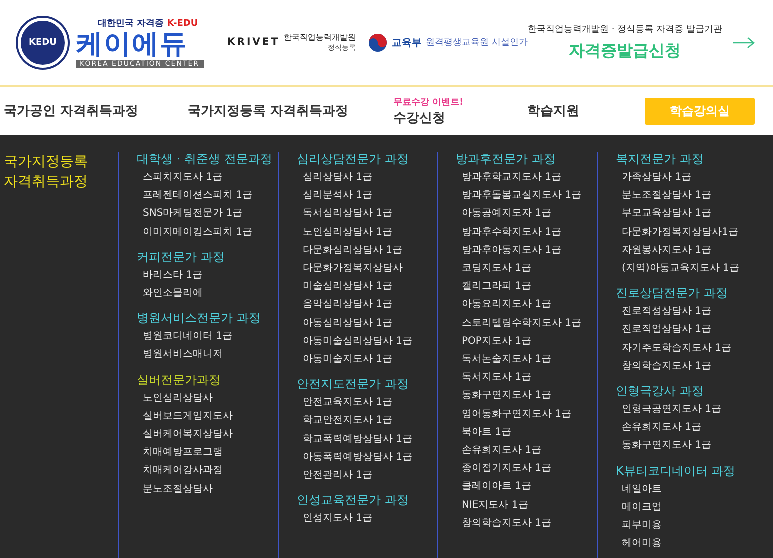  Describe the element at coordinates (512, 251) in the screenshot. I see `course-link: 방과후아동지도사 1급` at that location.